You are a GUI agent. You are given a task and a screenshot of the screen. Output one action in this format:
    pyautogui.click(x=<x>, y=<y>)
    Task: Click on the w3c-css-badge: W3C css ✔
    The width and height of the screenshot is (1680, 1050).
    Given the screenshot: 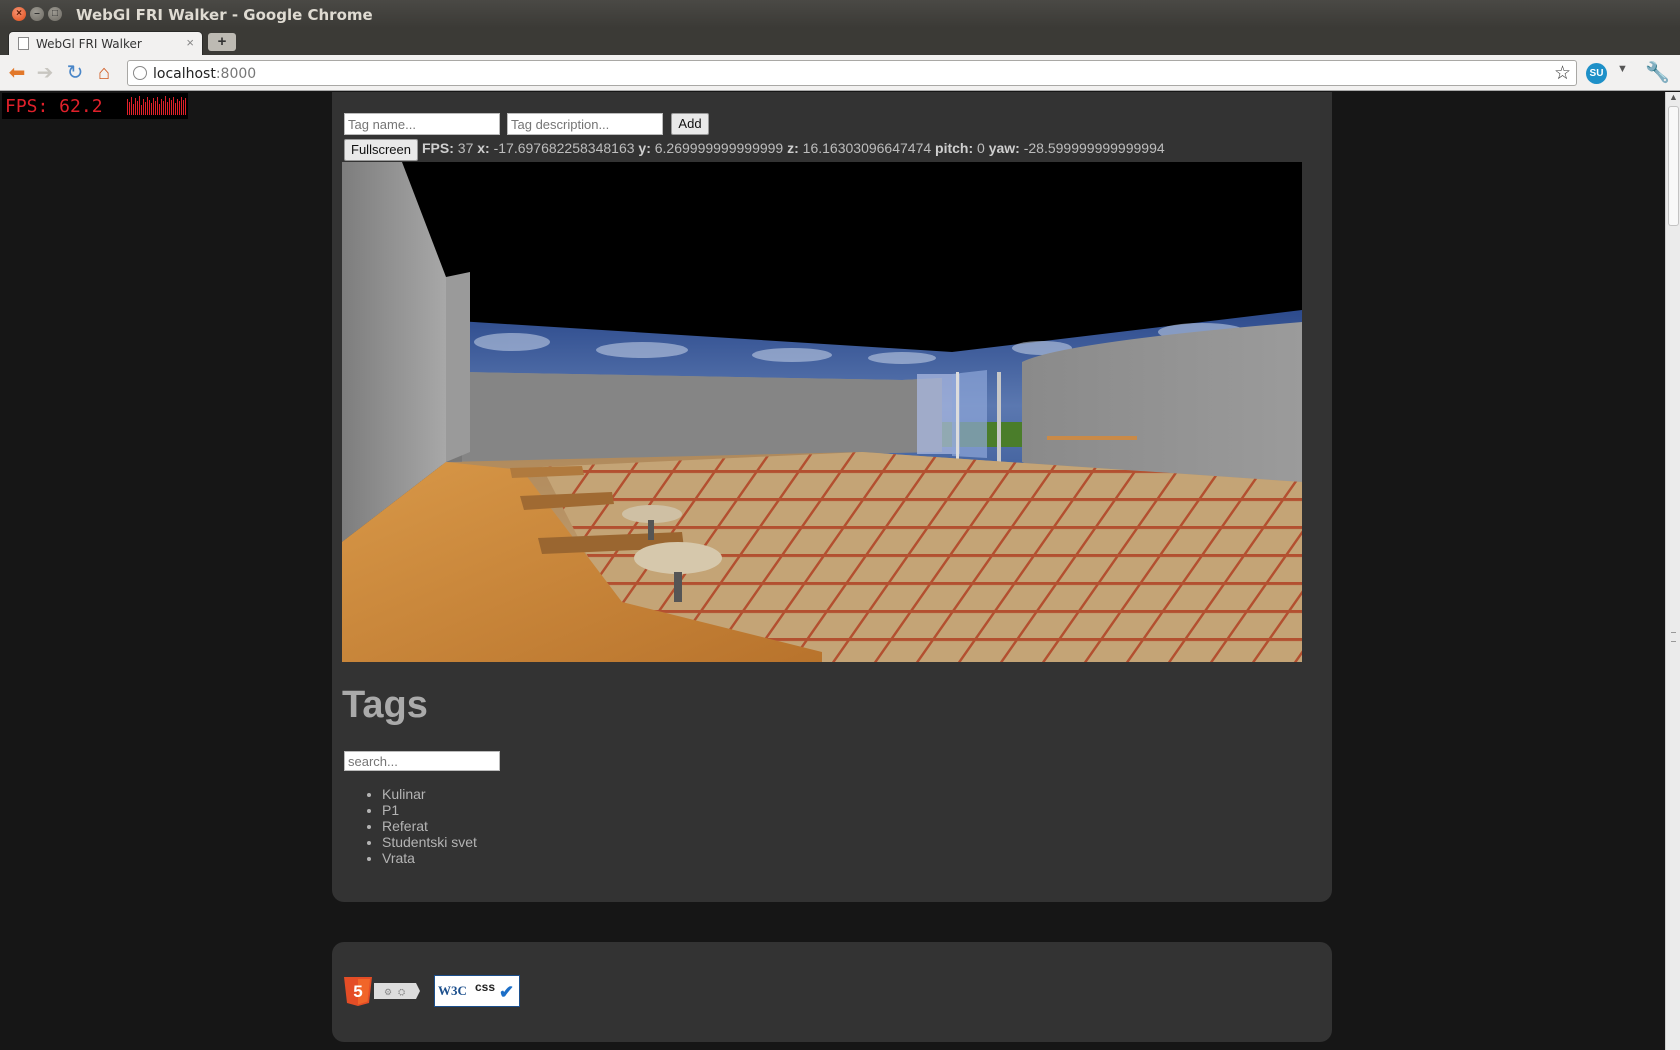 What is the action you would take?
    pyautogui.click(x=477, y=991)
    